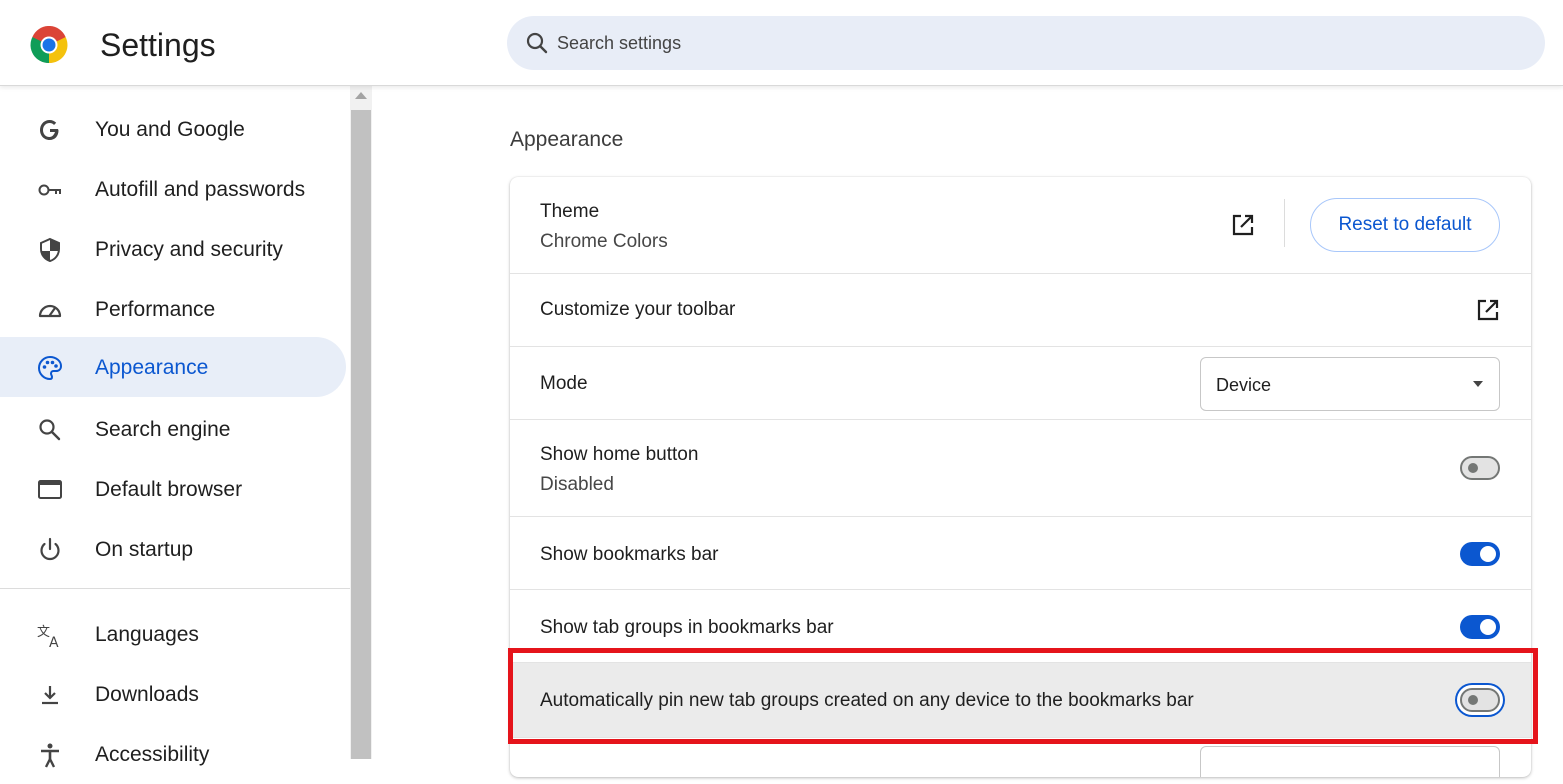  What do you see at coordinates (170, 129) in the screenshot?
I see `sidebar-item-label: You and Google` at bounding box center [170, 129].